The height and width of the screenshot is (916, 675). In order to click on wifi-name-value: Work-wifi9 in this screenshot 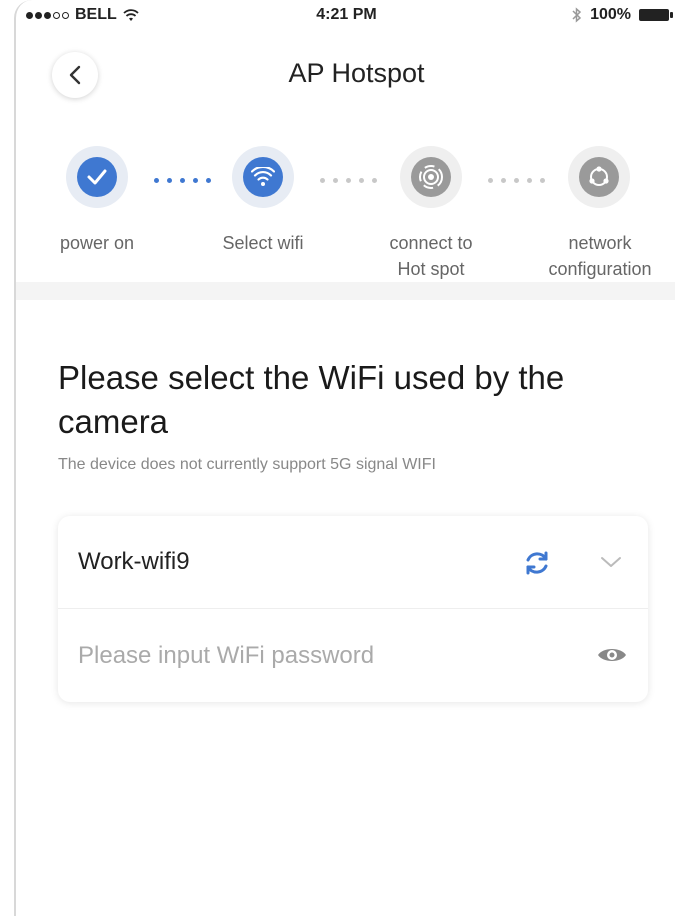, I will do `click(134, 561)`.